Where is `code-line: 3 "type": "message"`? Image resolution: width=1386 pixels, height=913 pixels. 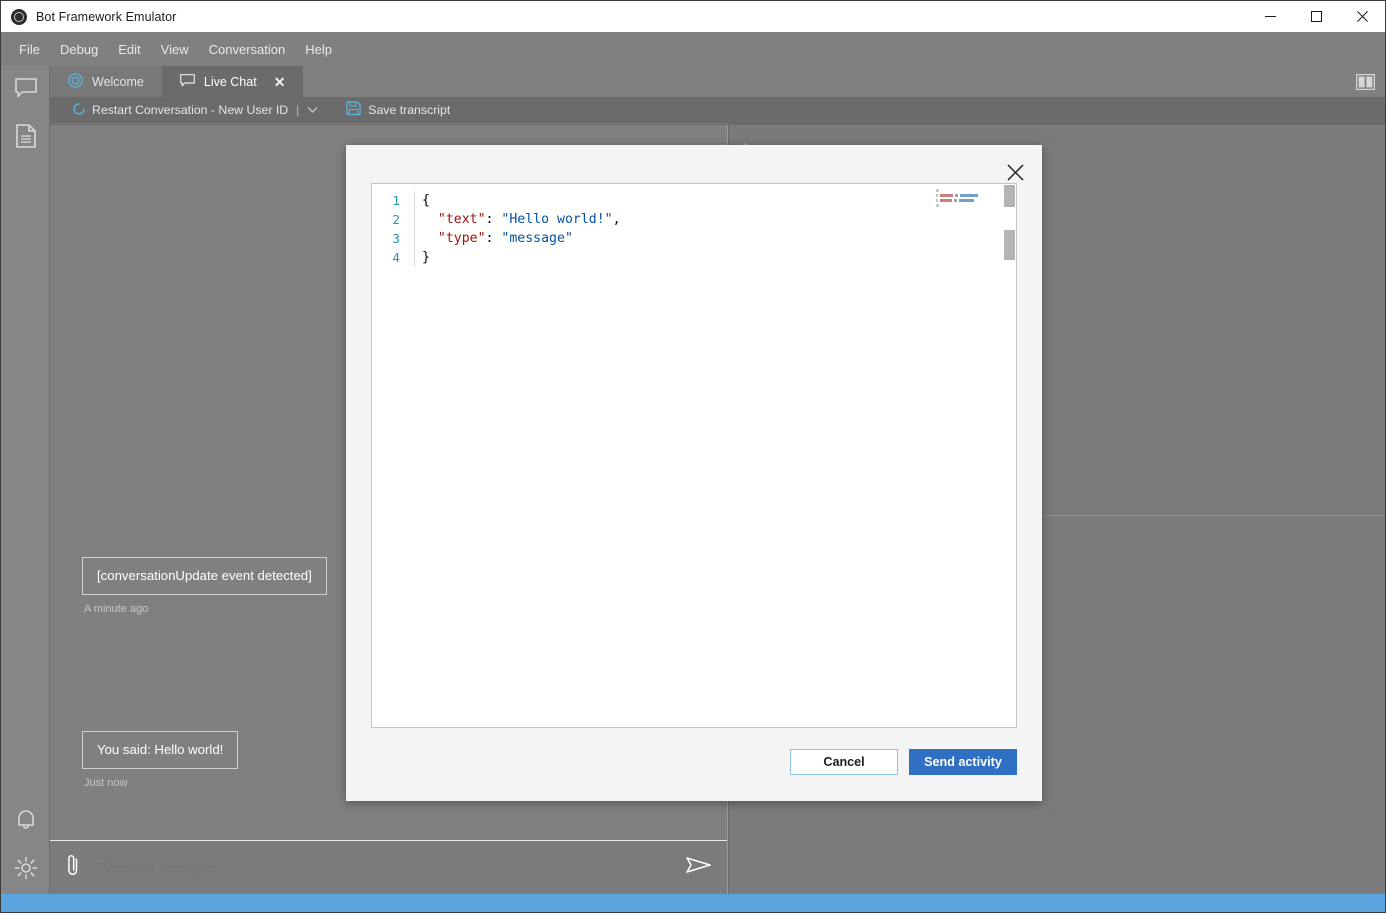
code-line: 3 "type": "message" is located at coordinates (496, 238).